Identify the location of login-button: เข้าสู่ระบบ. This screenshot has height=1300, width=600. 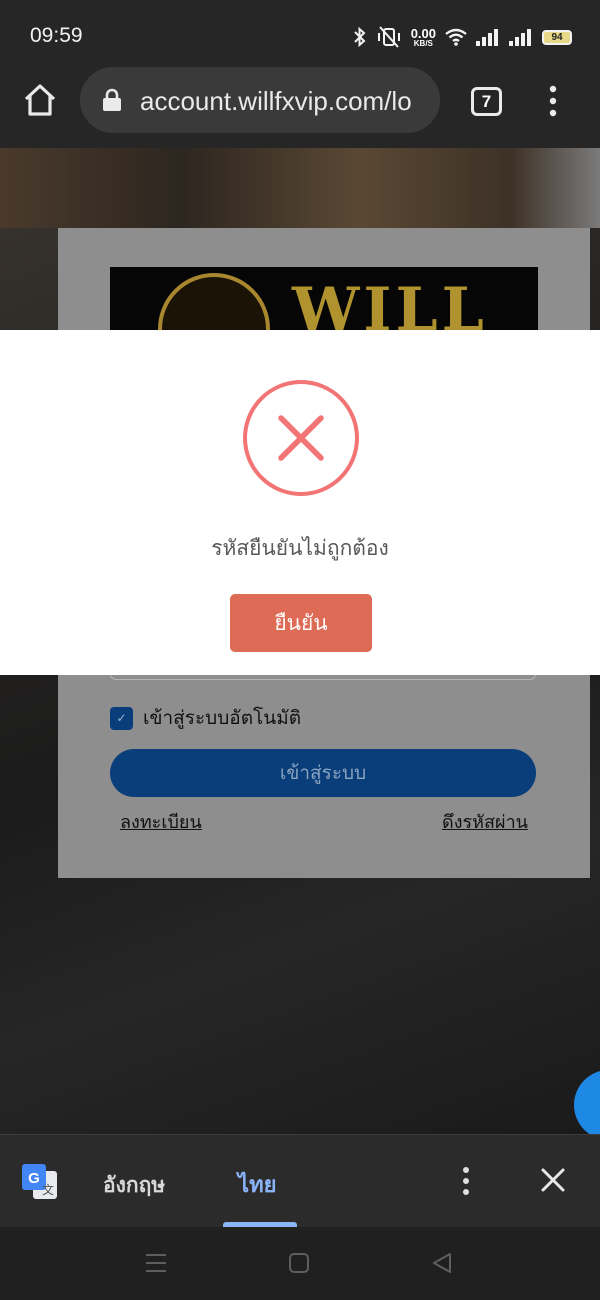
(323, 773).